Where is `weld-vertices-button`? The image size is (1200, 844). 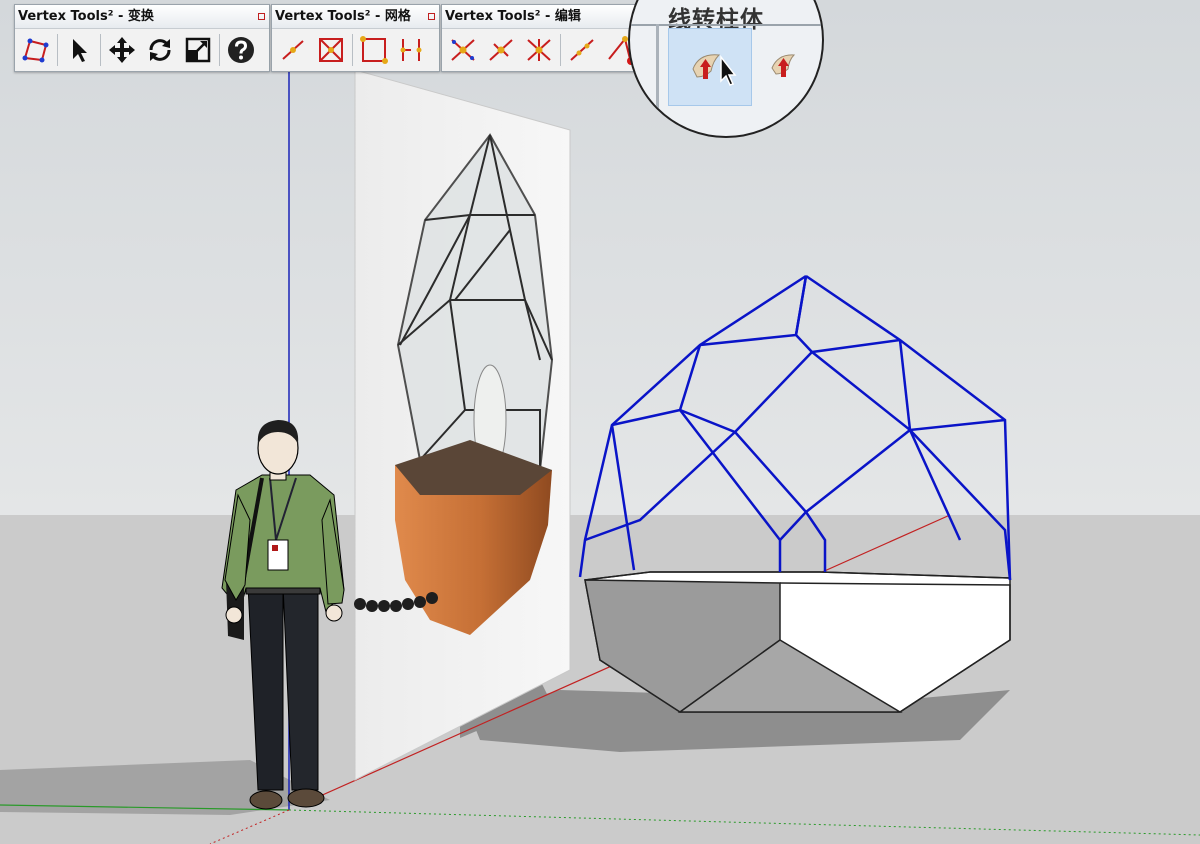 weld-vertices-button is located at coordinates (539, 50).